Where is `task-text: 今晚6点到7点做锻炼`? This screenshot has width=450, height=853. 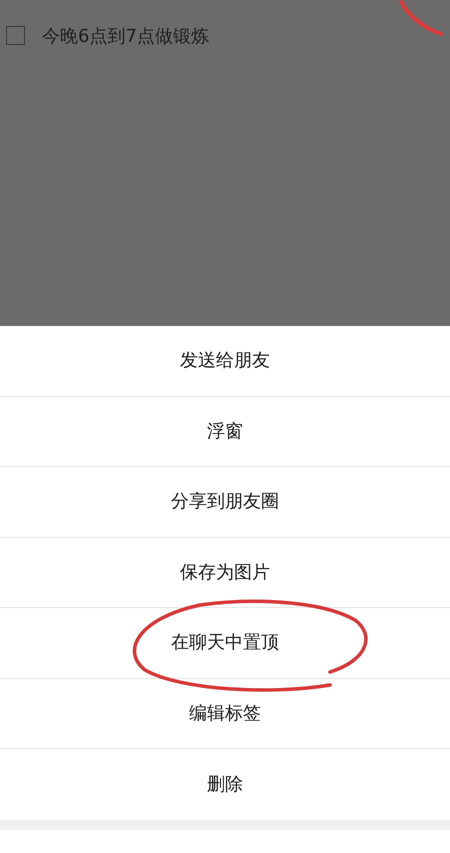
task-text: 今晚6点到7点做锻炼 is located at coordinates (125, 37).